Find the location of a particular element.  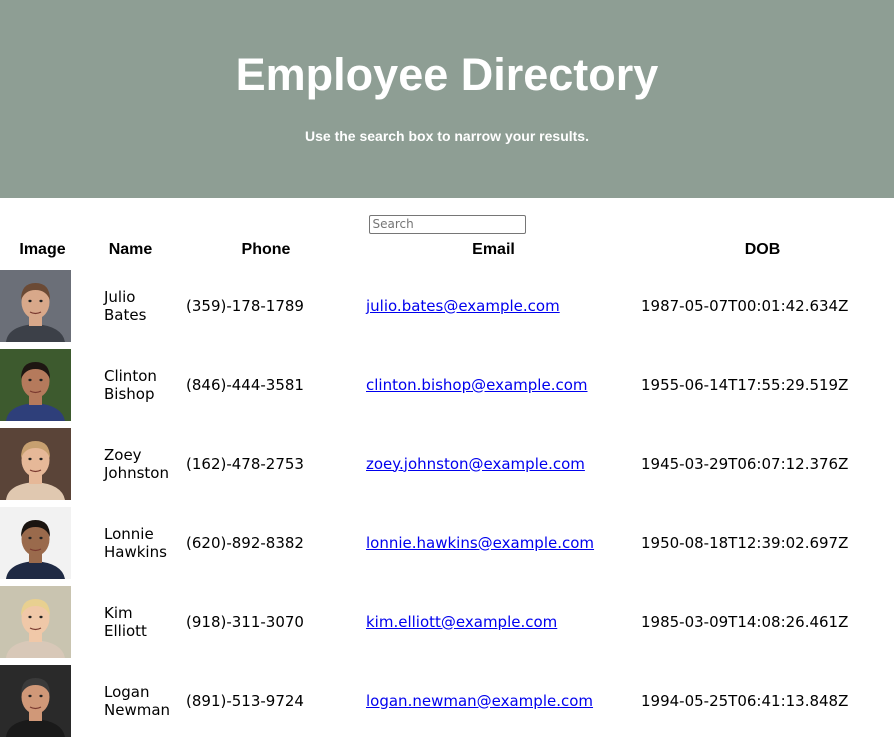

search-input is located at coordinates (447, 224).